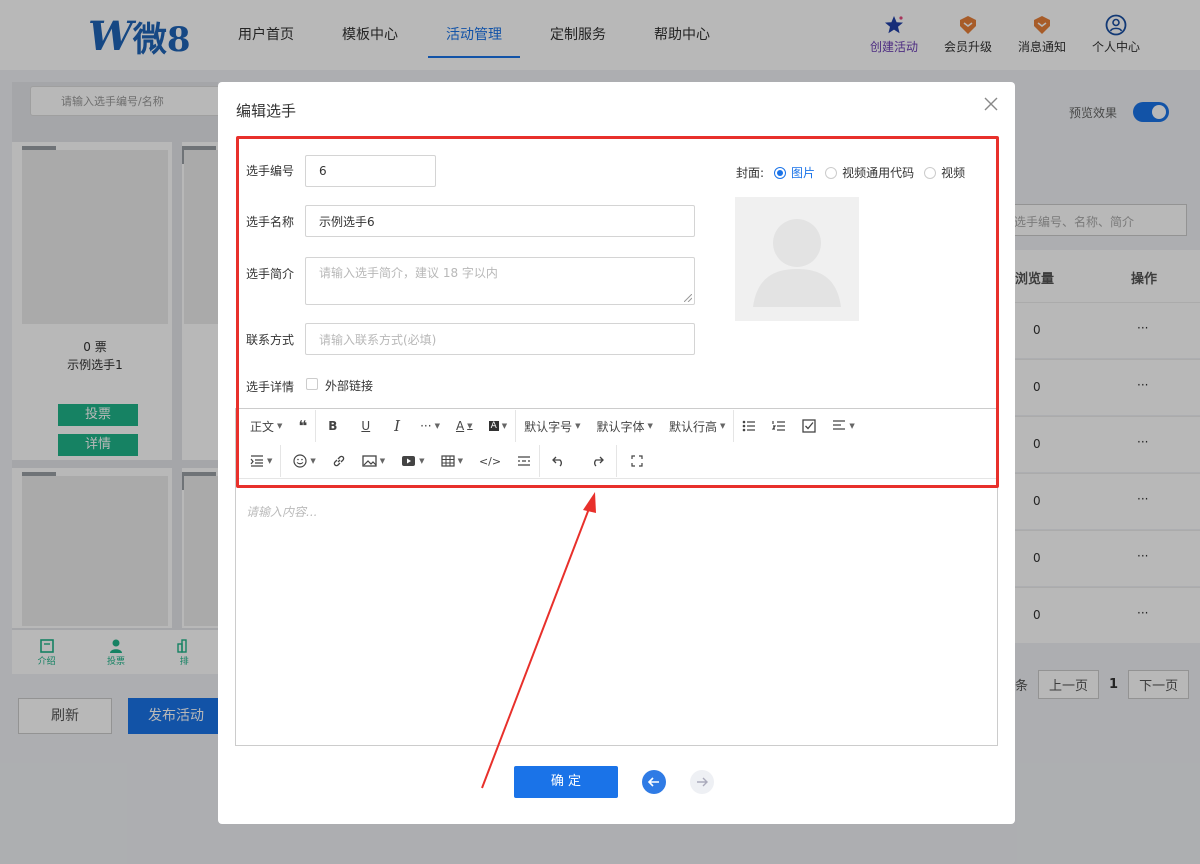 This screenshot has width=1200, height=864. I want to click on contact-input: 请输入联系方式(必填), so click(500, 339).